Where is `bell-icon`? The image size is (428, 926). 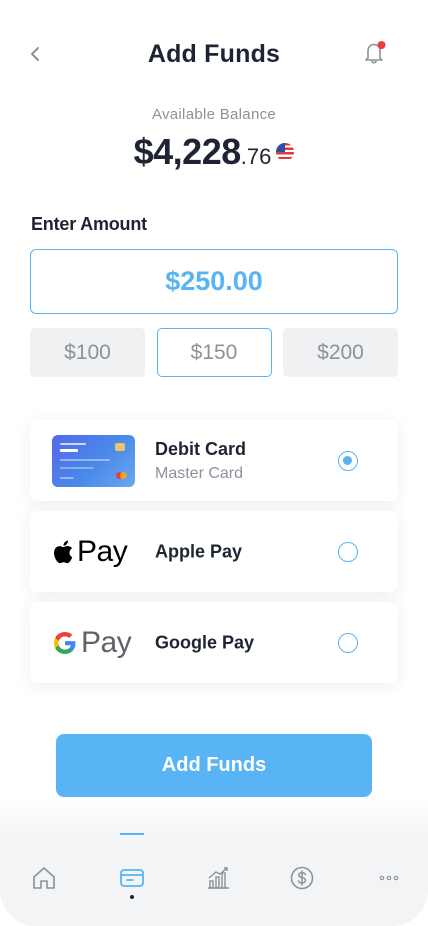 bell-icon is located at coordinates (375, 52).